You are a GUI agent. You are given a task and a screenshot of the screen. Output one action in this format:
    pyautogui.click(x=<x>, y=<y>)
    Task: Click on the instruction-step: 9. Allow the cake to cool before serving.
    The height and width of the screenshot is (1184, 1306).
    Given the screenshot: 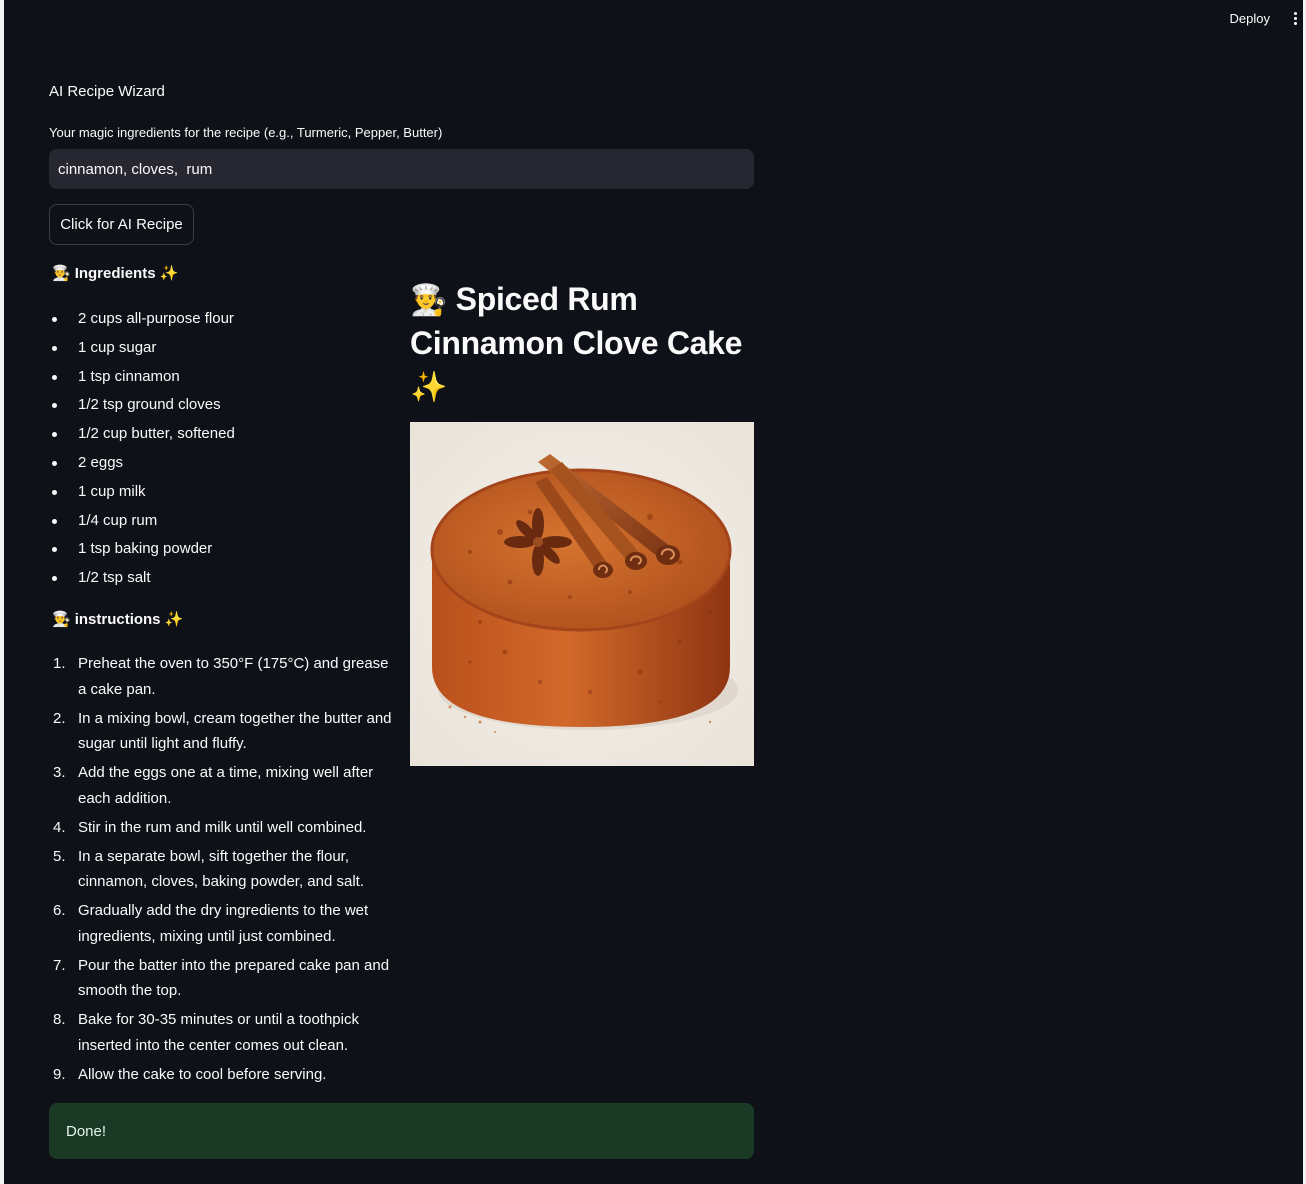 What is the action you would take?
    pyautogui.click(x=224, y=1075)
    